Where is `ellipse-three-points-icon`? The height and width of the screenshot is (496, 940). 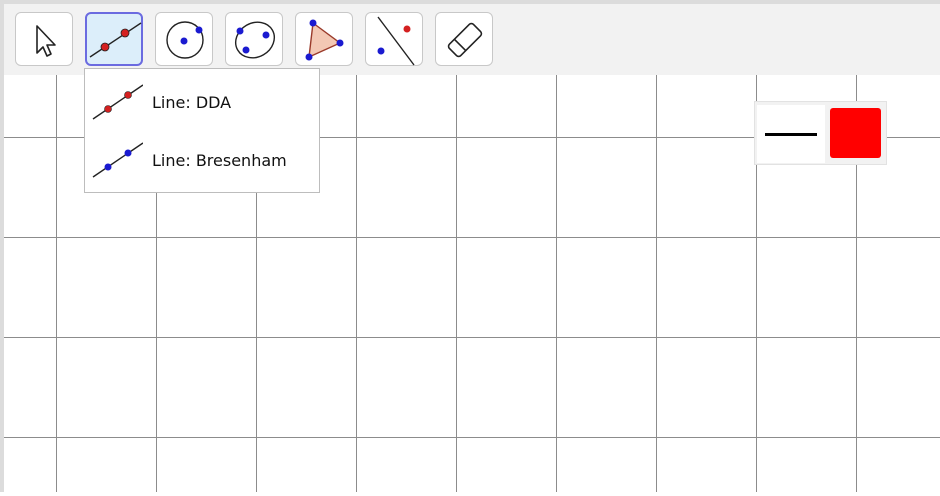
ellipse-three-points-icon is located at coordinates (255, 40).